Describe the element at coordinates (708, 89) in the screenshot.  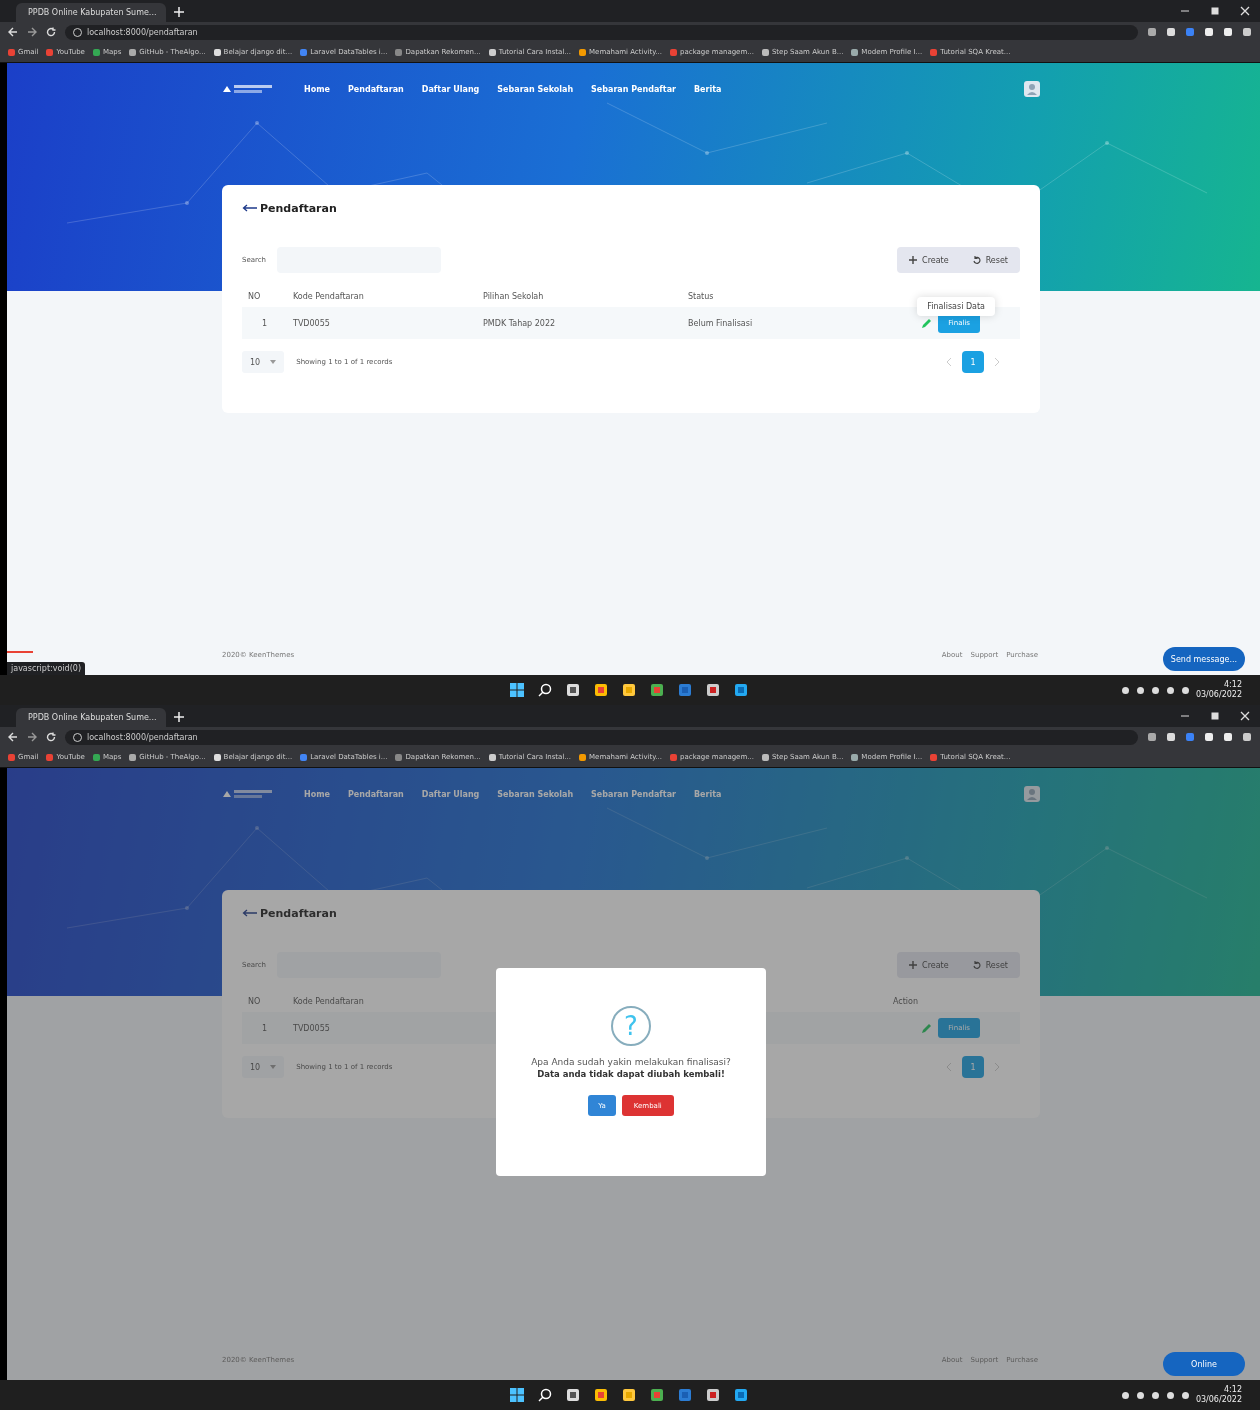
I see `nav-link: Berita` at that location.